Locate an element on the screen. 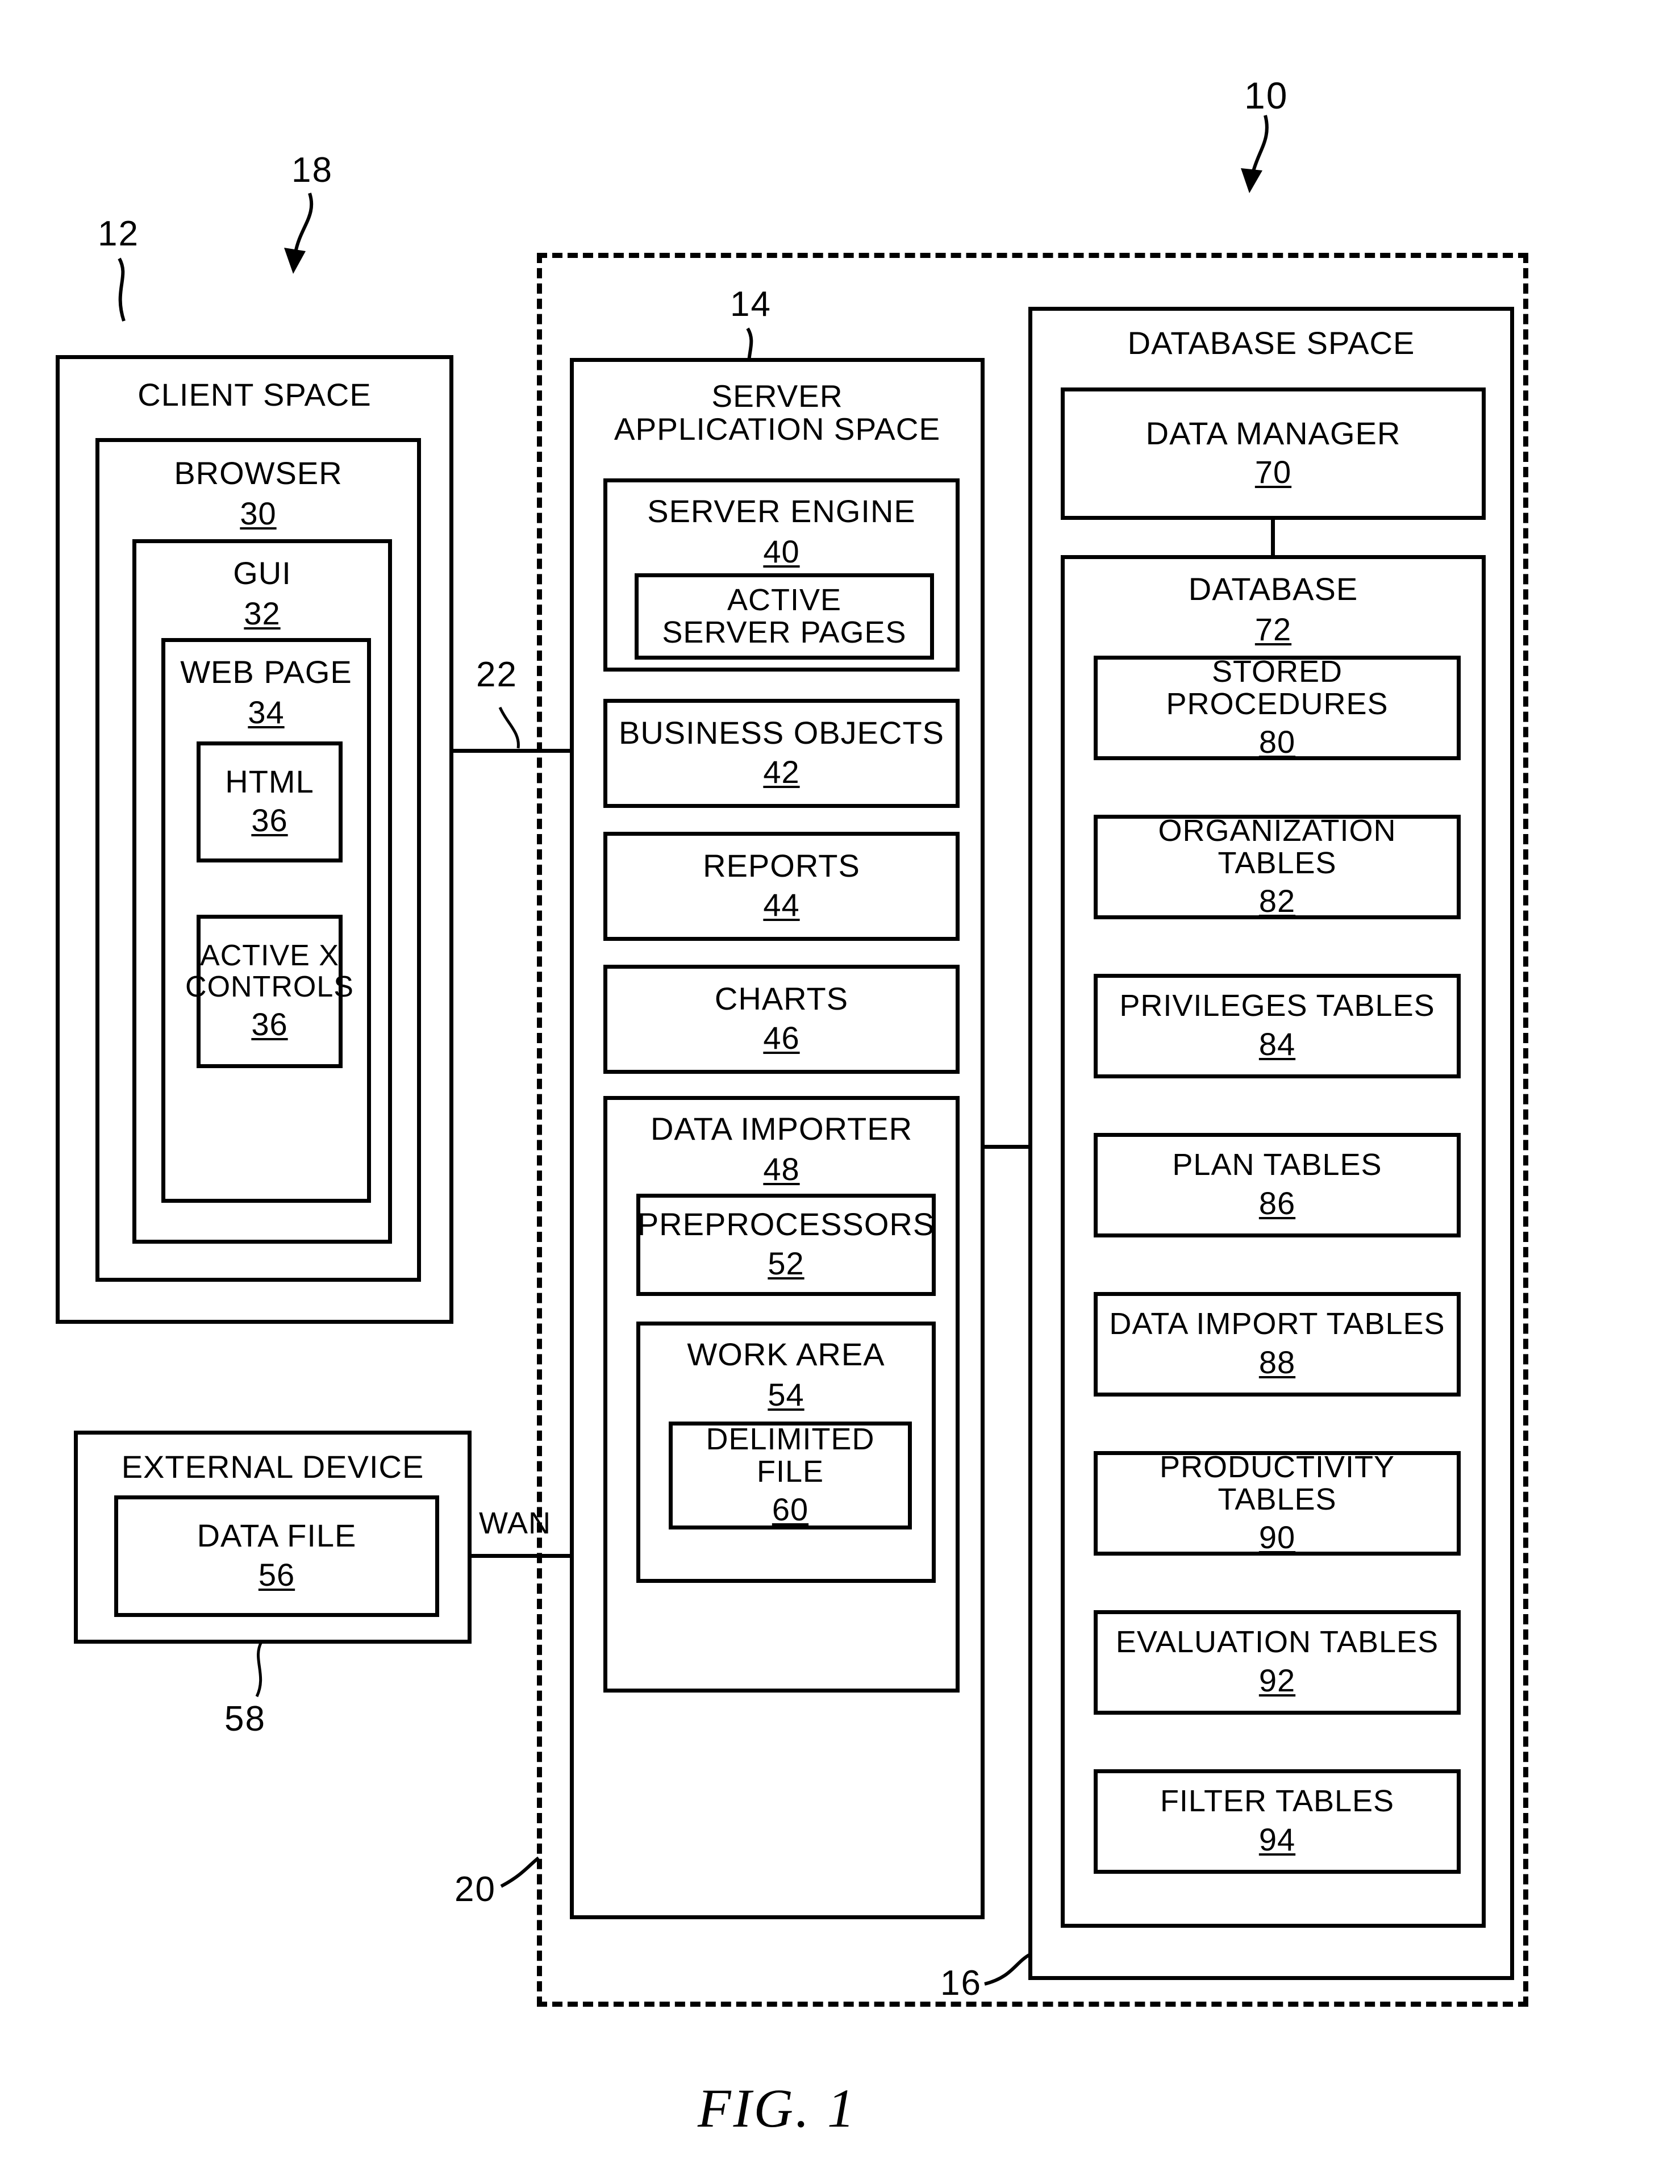 The image size is (1680, 2184). database-table-box: EVALUATION TABLES 92 is located at coordinates (1277, 1663).